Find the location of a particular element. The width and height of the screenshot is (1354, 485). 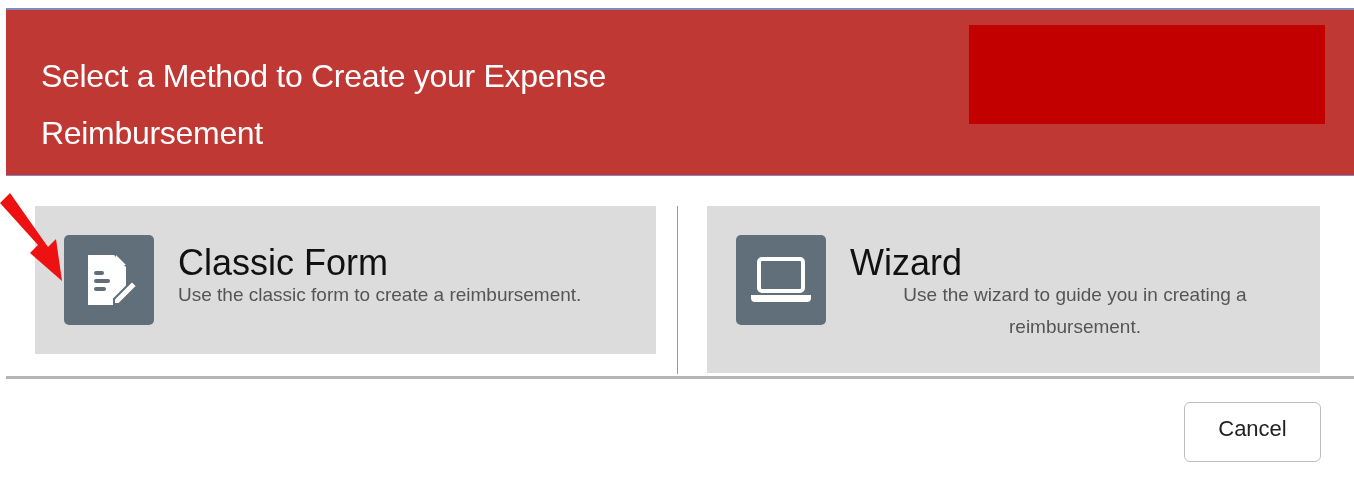

dialog-title: Select a Method to Create your Expense Reimbursement is located at coordinates (324, 105).